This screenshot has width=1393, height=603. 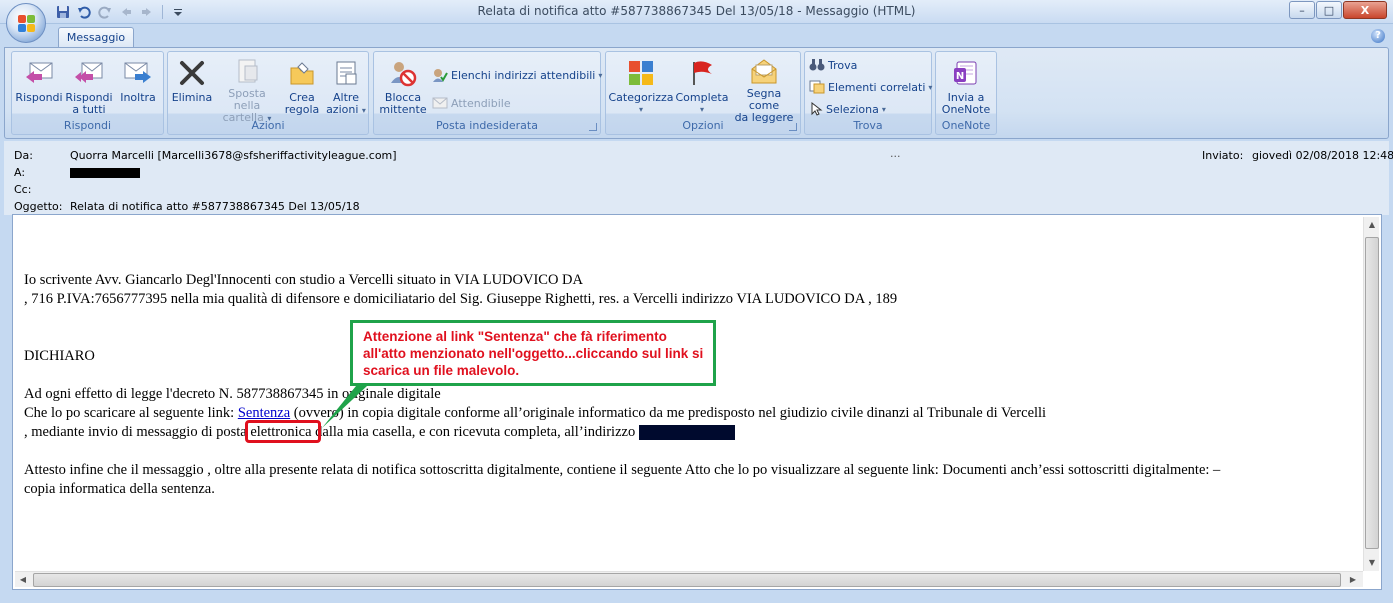 I want to click on reply-icon, so click(x=39, y=73).